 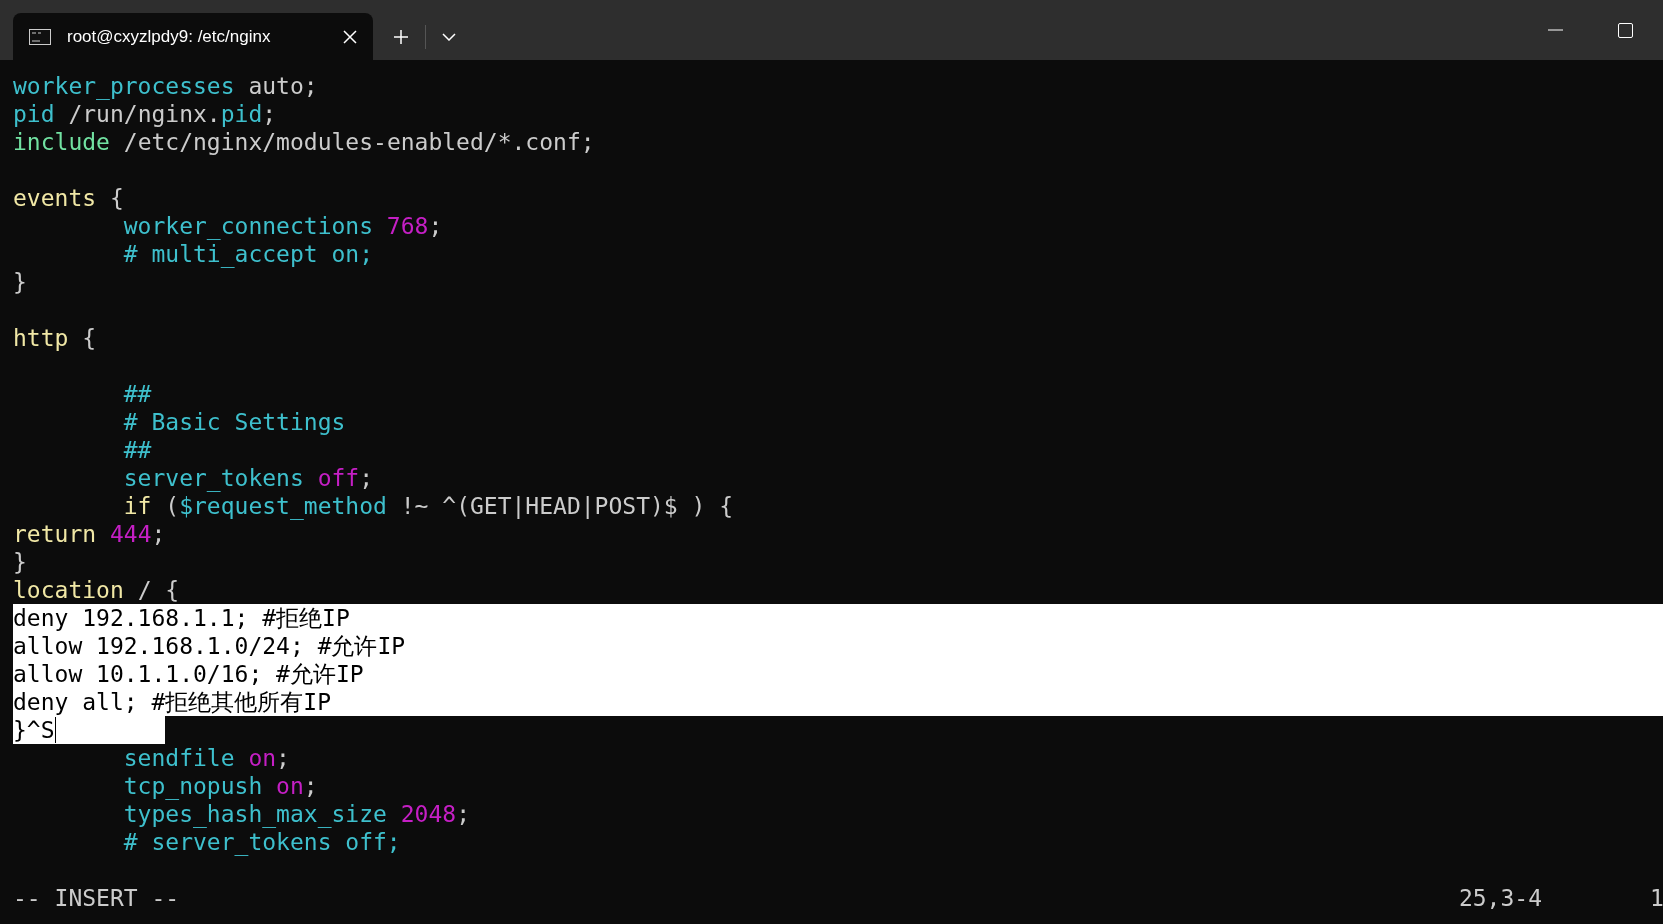 I want to click on code-text: deny all; #拒绝其他所有IP, so click(x=172, y=702).